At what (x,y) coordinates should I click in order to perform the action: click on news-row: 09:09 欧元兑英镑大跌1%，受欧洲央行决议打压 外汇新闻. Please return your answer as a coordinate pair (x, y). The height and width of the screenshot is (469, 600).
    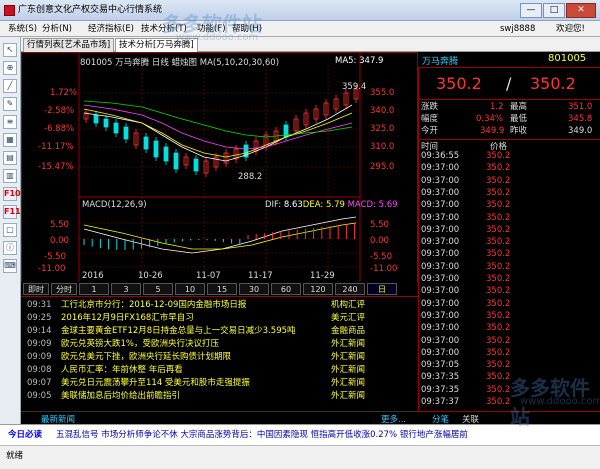
    Looking at the image, I should click on (222, 344).